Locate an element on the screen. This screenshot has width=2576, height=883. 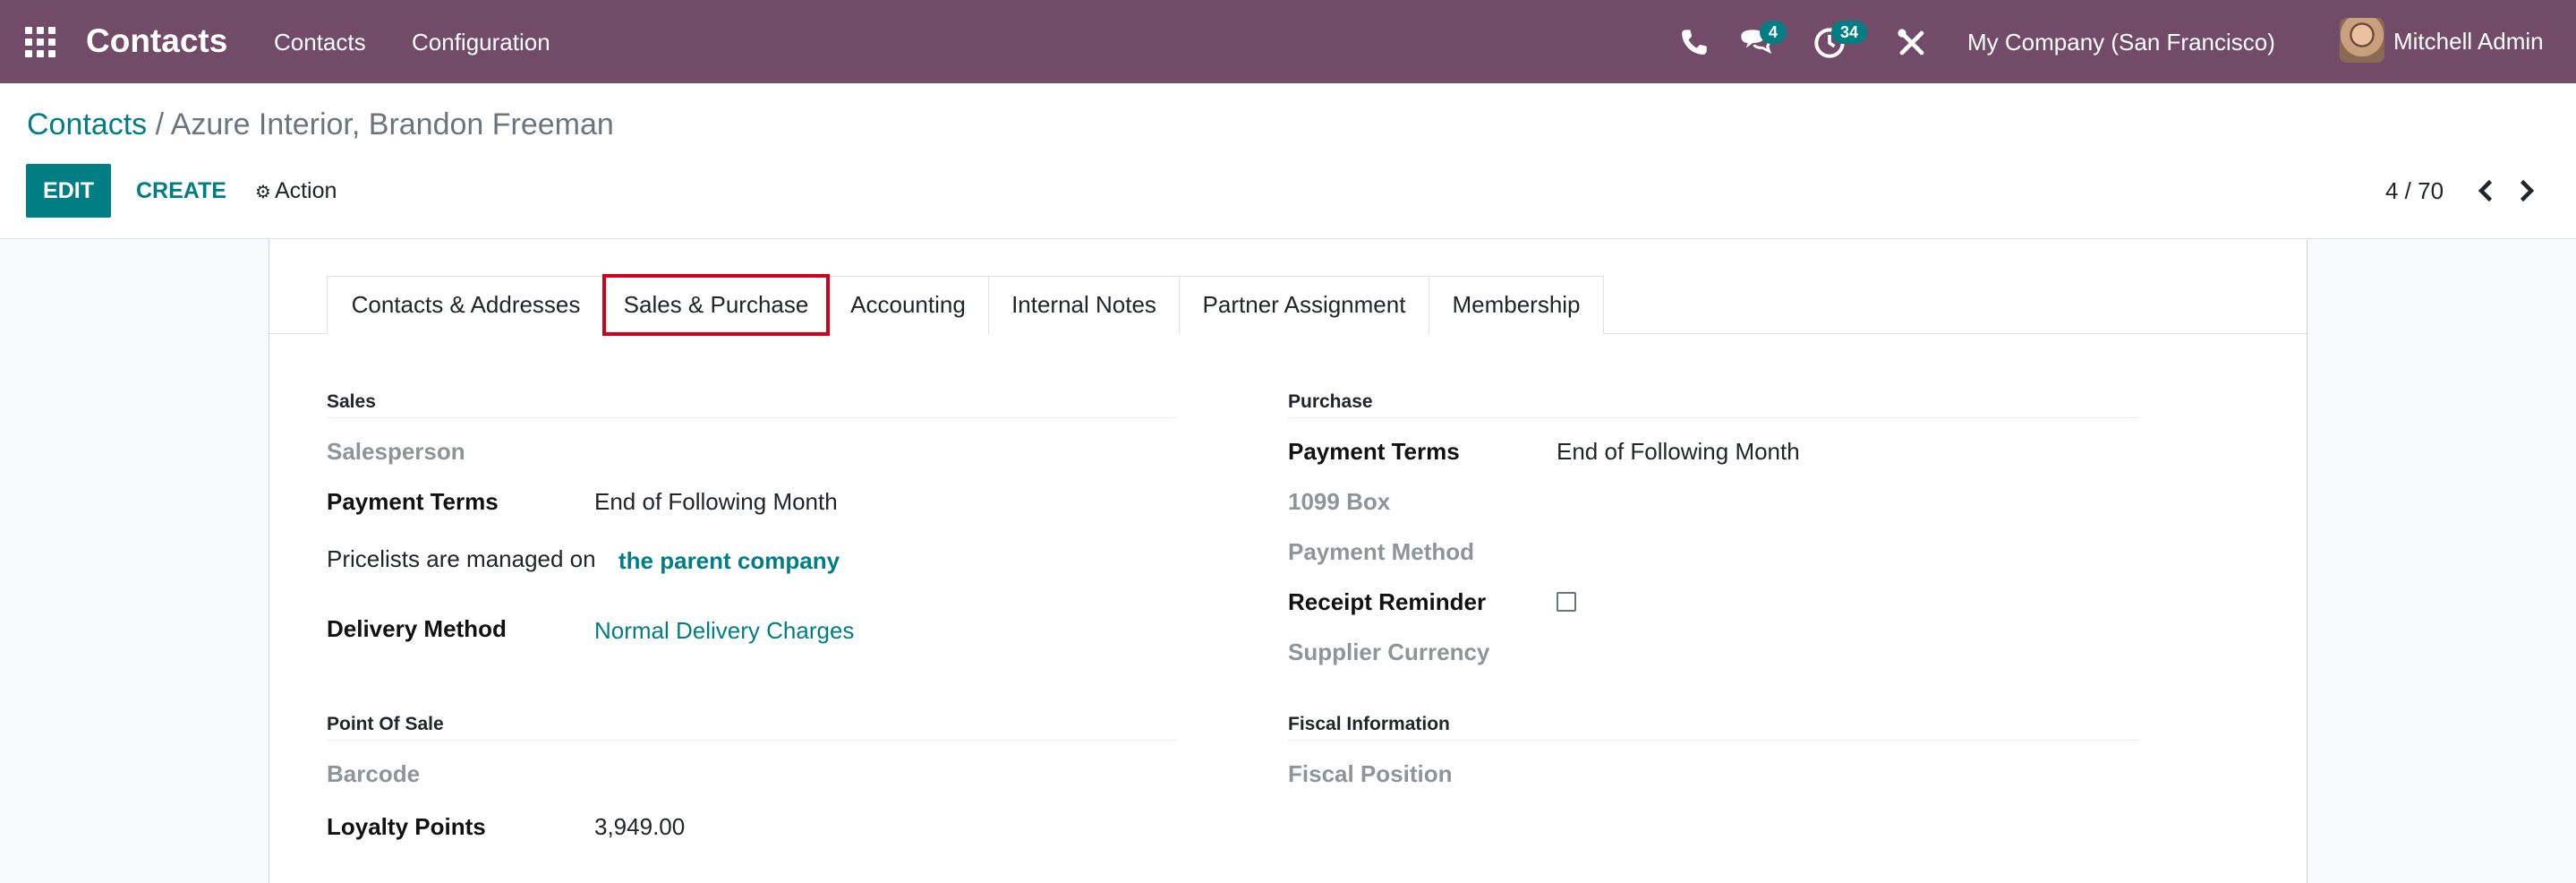
gear-icon: ⚙ is located at coordinates (263, 192).